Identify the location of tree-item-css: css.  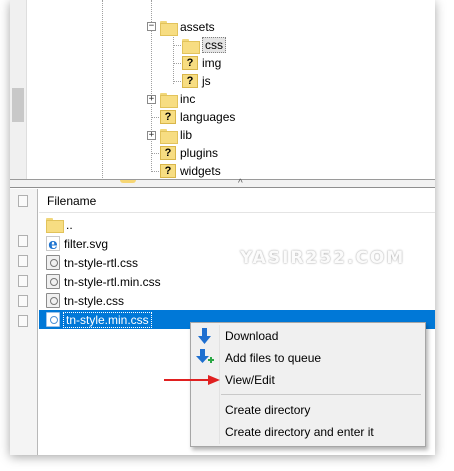
(204, 45).